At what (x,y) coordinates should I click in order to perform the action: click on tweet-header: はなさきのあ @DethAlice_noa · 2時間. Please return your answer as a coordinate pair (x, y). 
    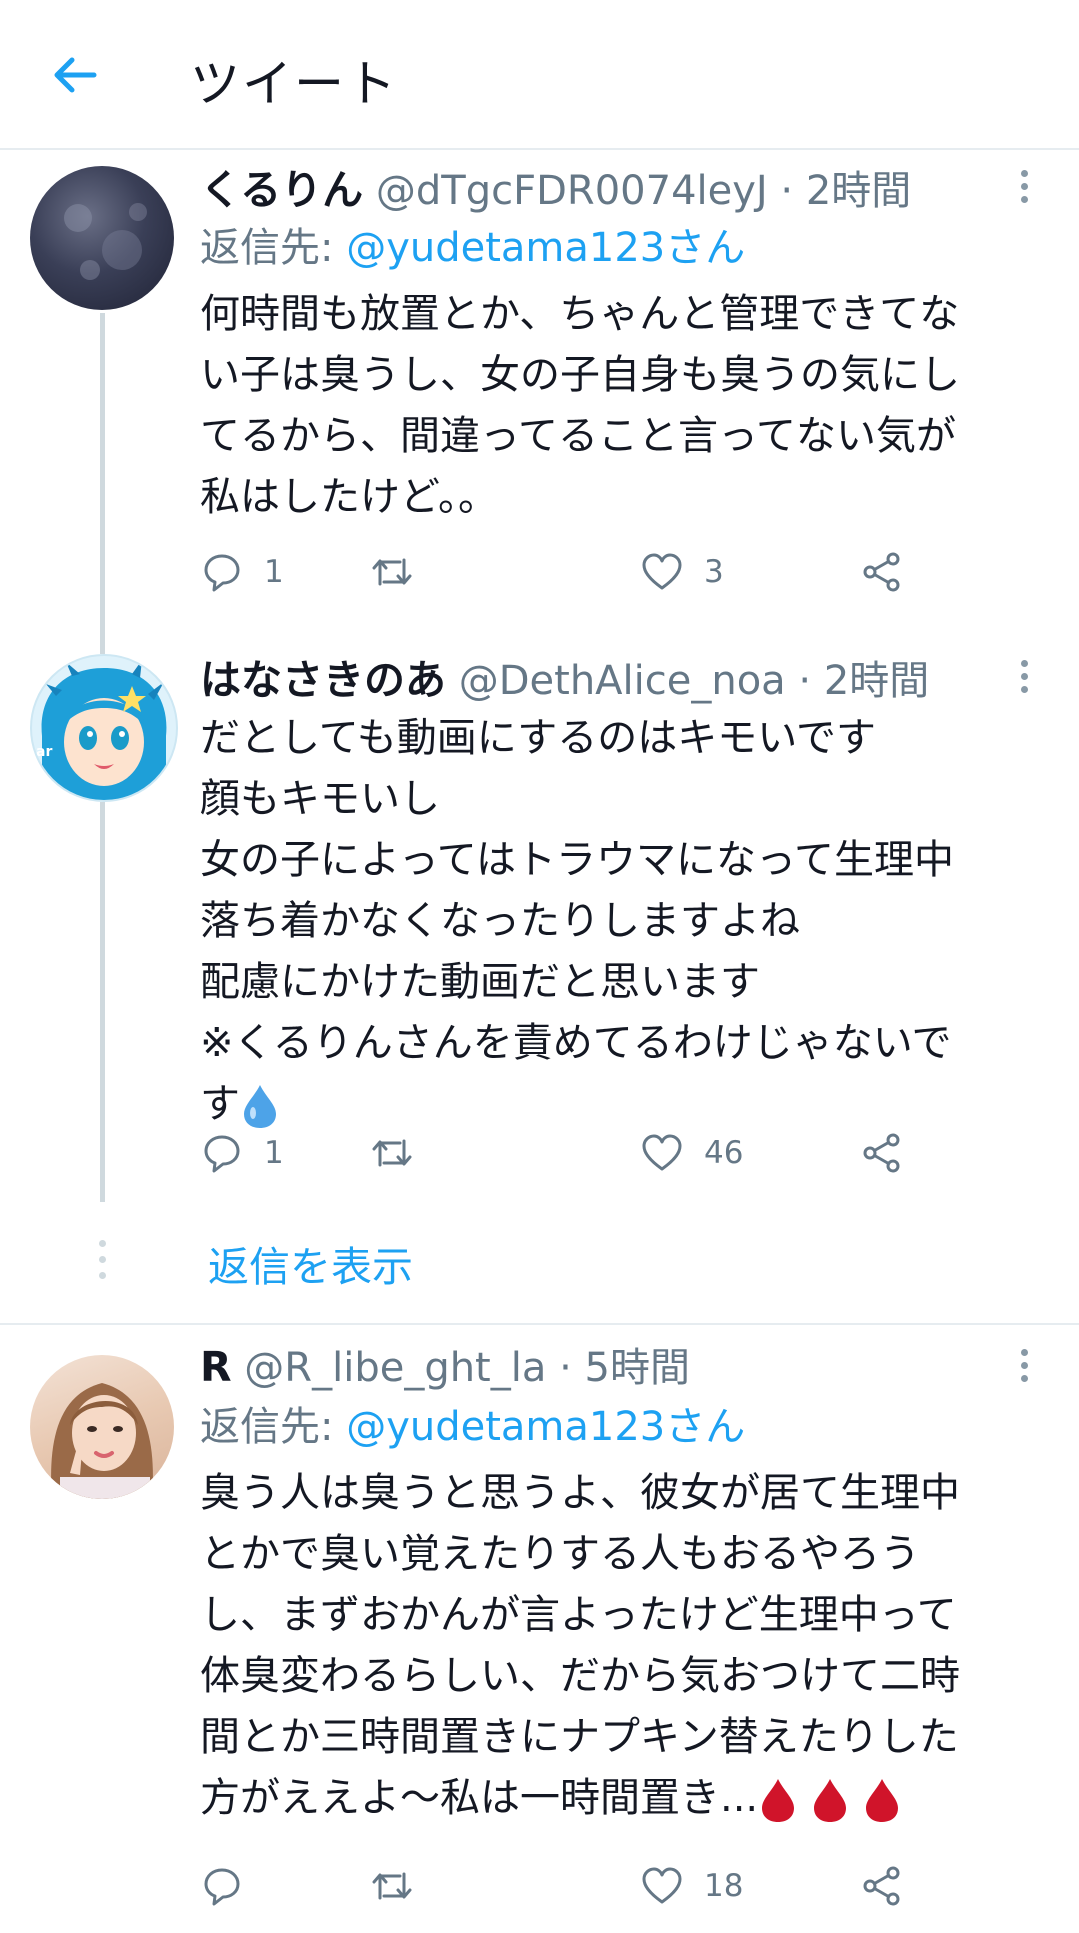
    Looking at the image, I should click on (564, 680).